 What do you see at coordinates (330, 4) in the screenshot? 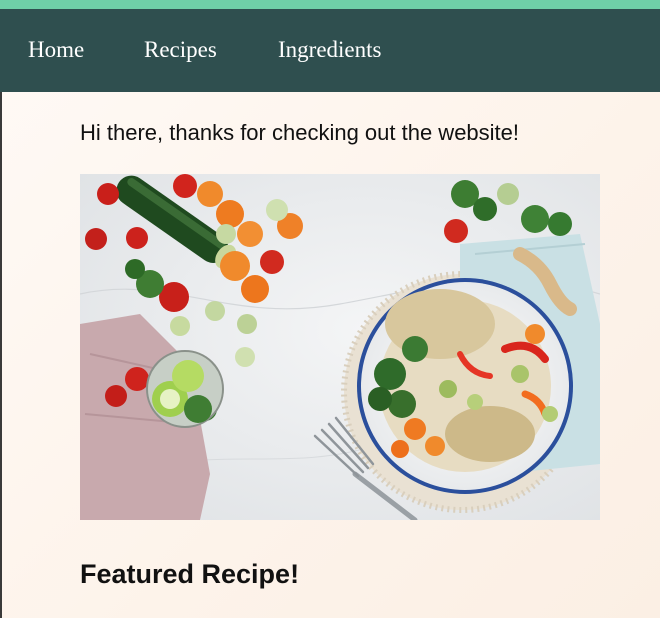
I see `accent-strip` at bounding box center [330, 4].